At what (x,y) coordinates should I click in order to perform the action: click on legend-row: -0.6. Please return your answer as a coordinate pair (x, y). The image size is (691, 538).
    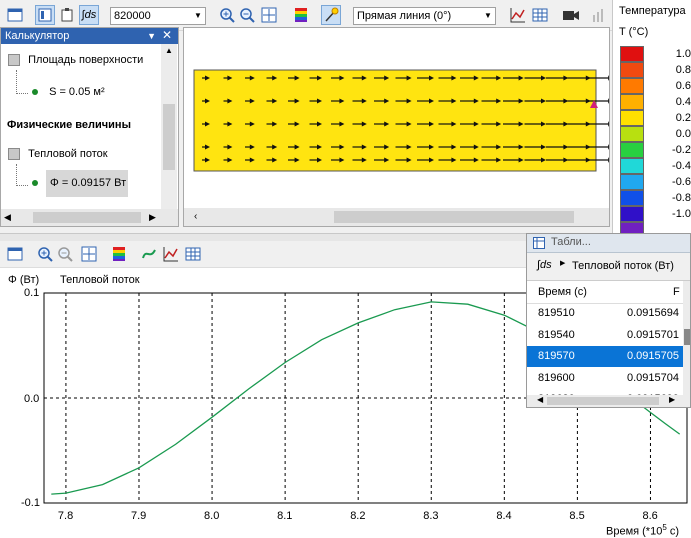
    Looking at the image, I should click on (652, 182).